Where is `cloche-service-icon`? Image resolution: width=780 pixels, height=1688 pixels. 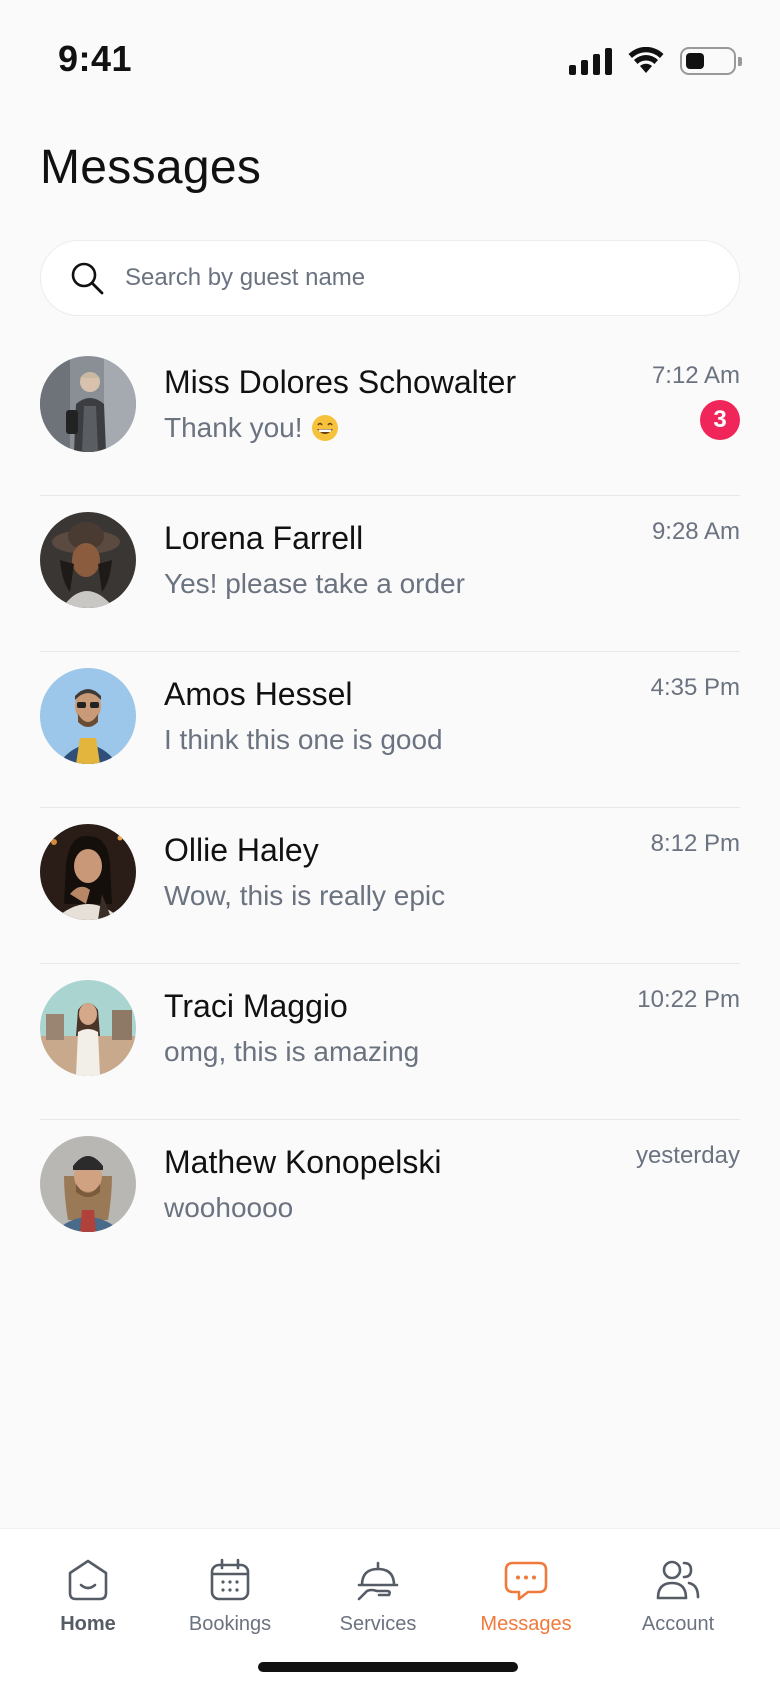
cloche-service-icon is located at coordinates (378, 1581).